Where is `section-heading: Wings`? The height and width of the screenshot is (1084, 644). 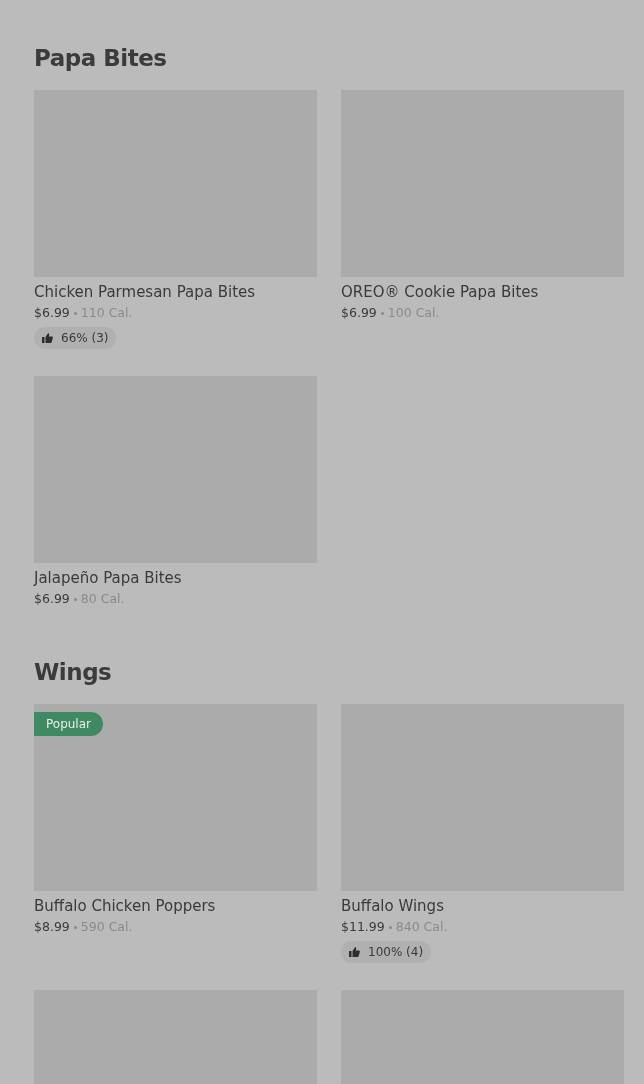 section-heading: Wings is located at coordinates (73, 672).